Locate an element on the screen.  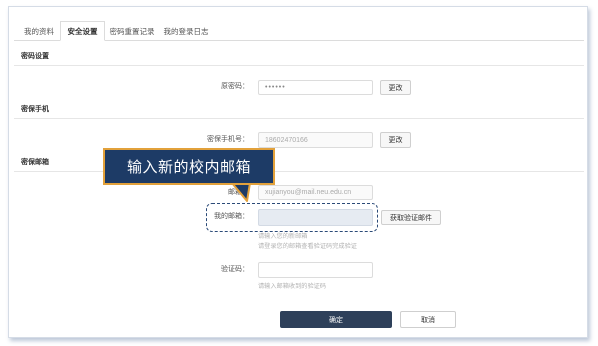
old-password-label: 原密码： is located at coordinates (235, 86).